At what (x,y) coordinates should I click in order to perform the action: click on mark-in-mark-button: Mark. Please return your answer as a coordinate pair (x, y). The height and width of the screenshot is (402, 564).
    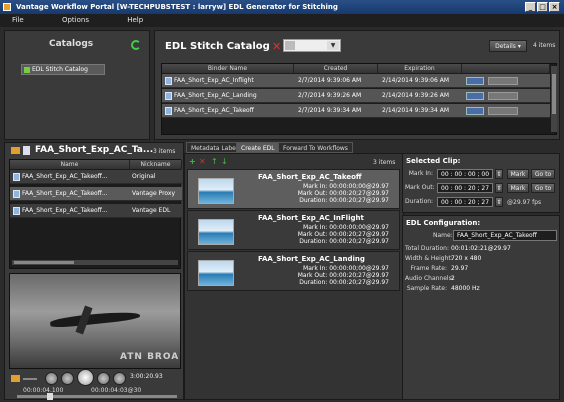
    Looking at the image, I should click on (518, 174).